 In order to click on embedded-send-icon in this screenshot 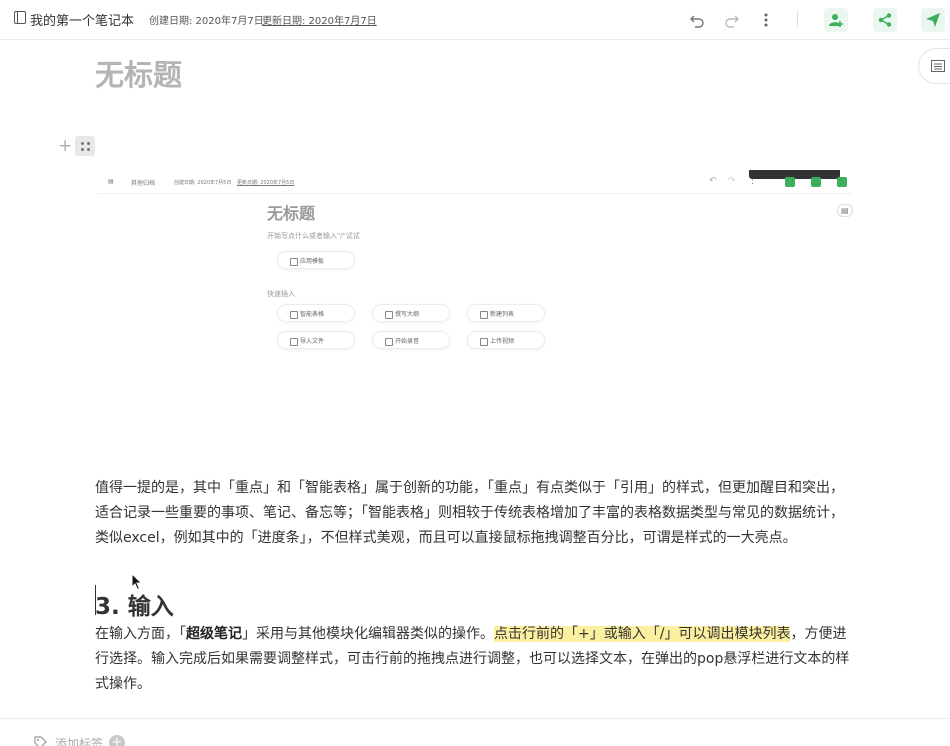, I will do `click(842, 182)`.